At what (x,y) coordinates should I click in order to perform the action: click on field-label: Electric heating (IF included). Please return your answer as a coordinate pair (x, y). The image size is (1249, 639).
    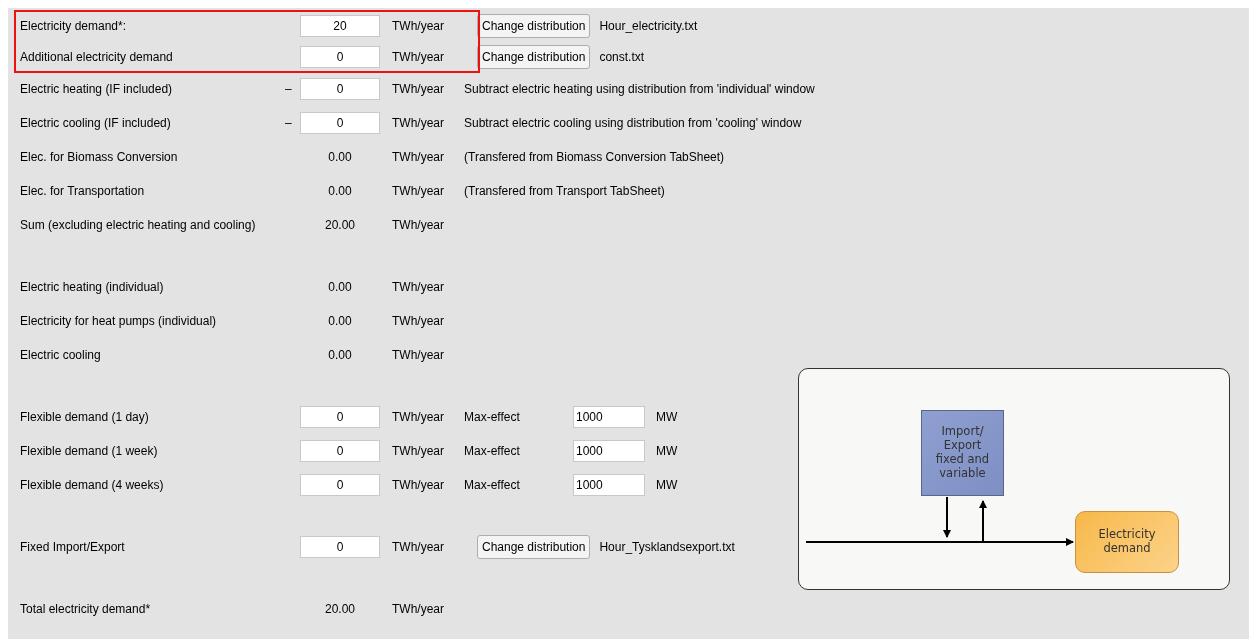
    Looking at the image, I should click on (97, 89).